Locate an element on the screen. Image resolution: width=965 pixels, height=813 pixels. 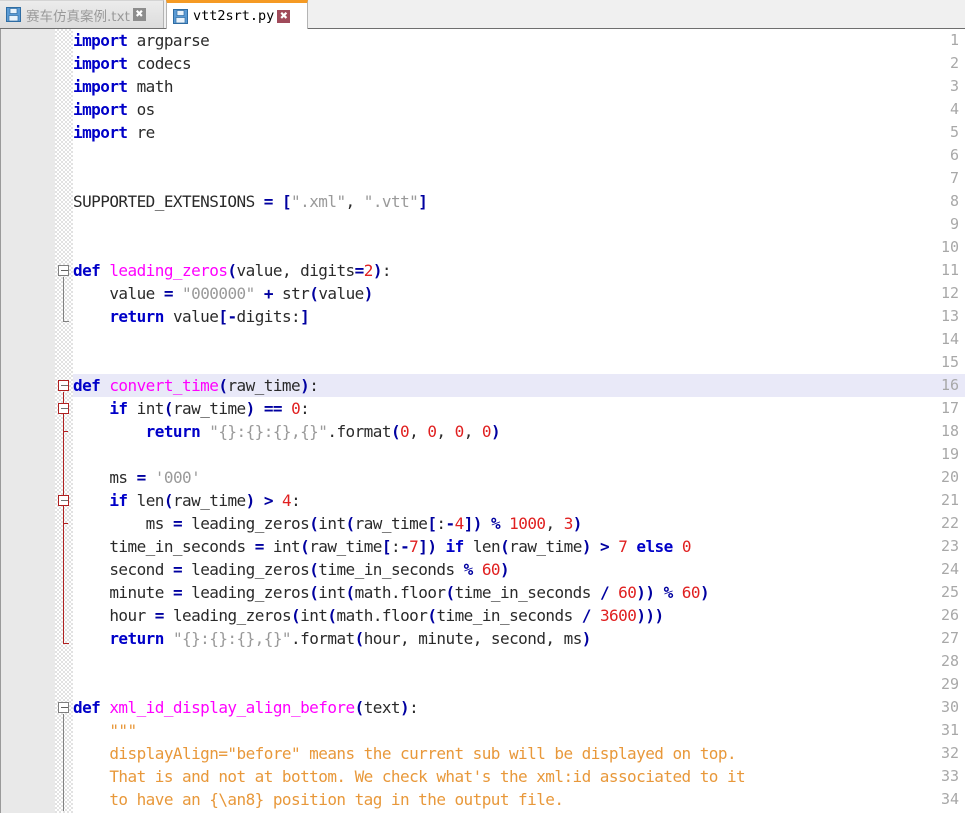
line-number: 3 is located at coordinates (954, 86).